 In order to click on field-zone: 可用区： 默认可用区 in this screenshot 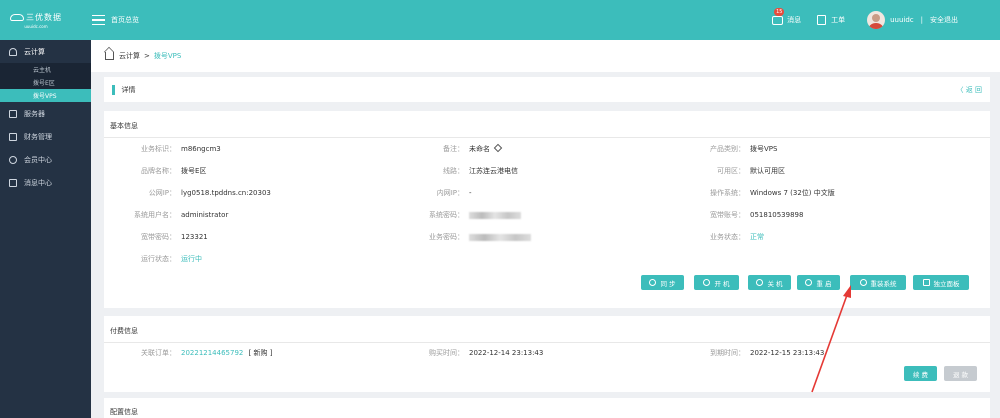, I will do `click(751, 171)`.